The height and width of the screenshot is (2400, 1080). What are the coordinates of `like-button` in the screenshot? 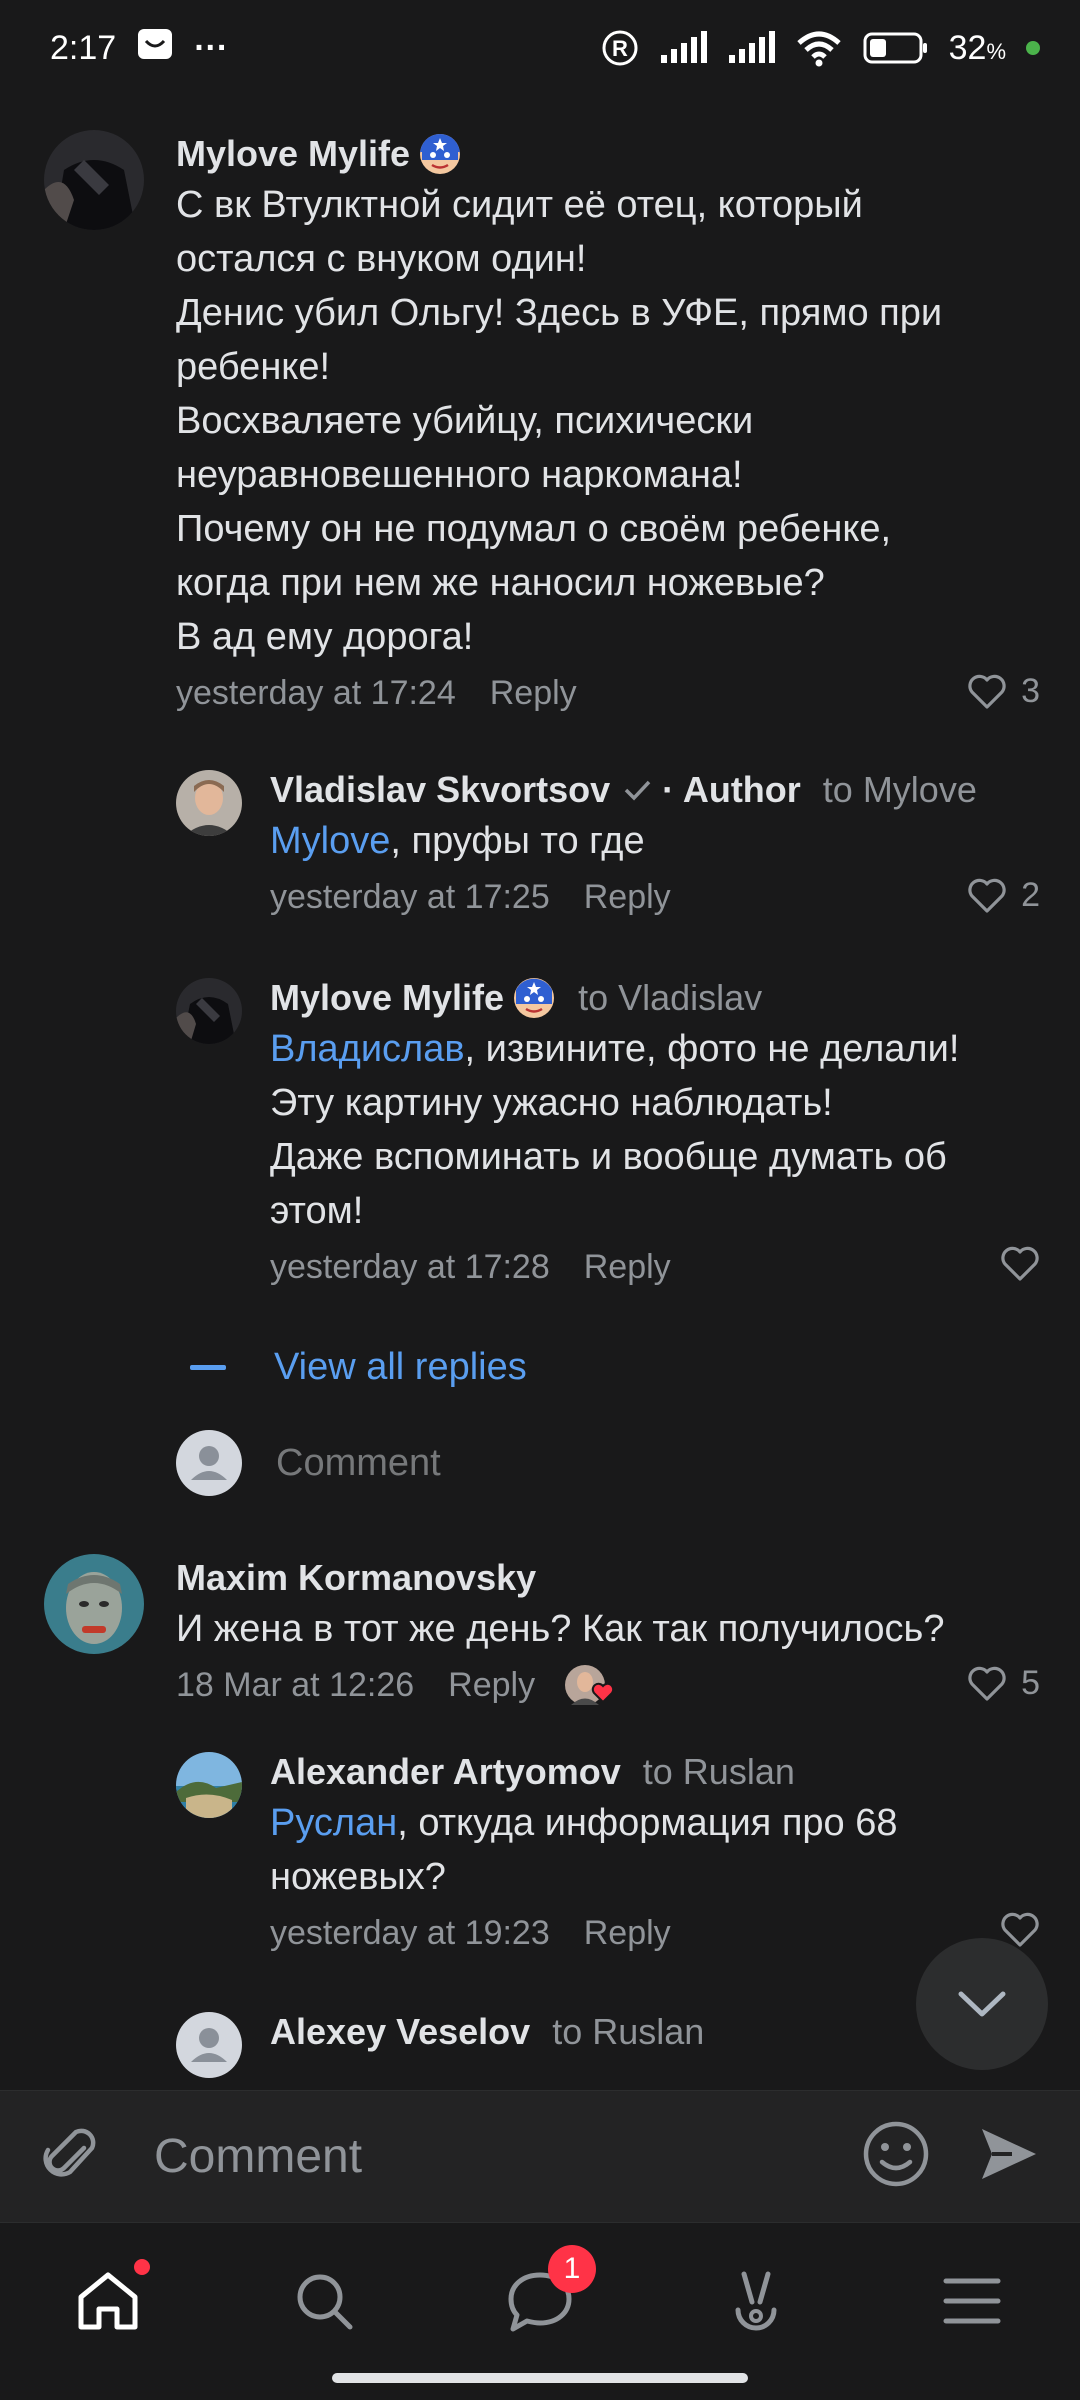 It's located at (1020, 1264).